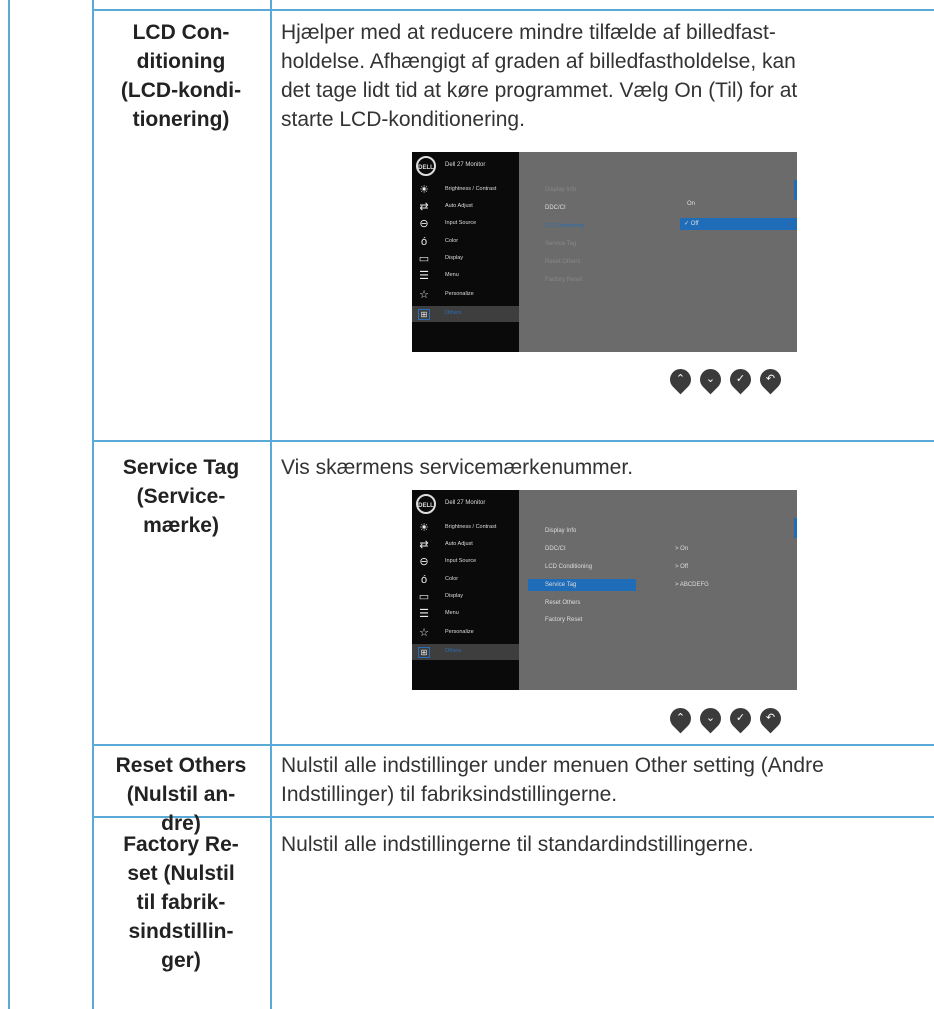 The width and height of the screenshot is (934, 1009). Describe the element at coordinates (271, 504) in the screenshot. I see `table-border-col2` at that location.